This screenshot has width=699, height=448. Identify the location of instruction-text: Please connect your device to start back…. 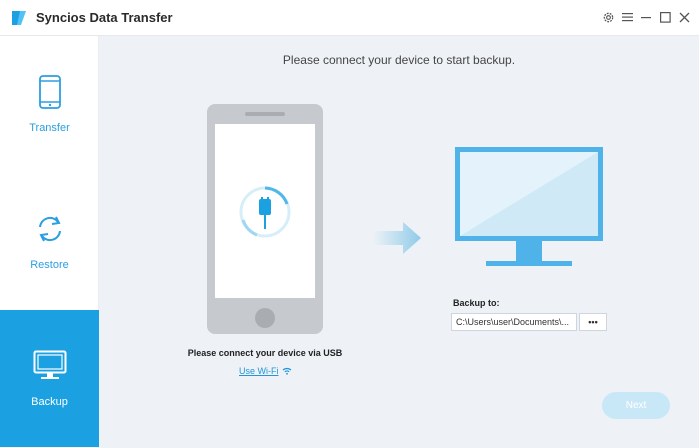
(399, 60).